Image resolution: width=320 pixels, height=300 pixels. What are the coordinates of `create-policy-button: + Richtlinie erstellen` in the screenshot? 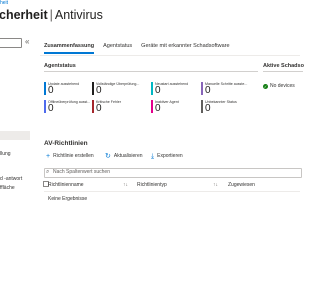 It's located at (70, 156).